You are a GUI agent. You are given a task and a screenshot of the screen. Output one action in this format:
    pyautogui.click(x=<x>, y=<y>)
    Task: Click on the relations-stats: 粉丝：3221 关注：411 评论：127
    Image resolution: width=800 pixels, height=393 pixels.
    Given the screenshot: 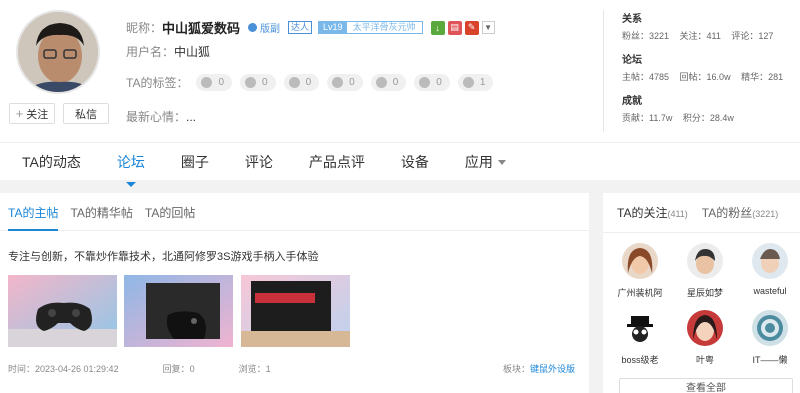 What is the action you would take?
    pyautogui.click(x=698, y=36)
    